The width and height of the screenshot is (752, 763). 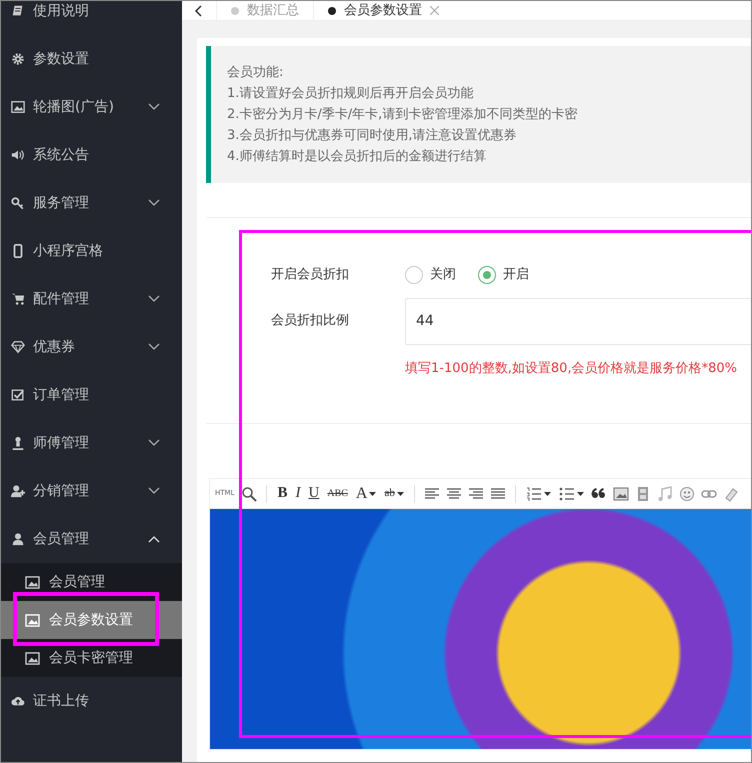 I want to click on sidebar-item: 使用说明, so click(x=91, y=18).